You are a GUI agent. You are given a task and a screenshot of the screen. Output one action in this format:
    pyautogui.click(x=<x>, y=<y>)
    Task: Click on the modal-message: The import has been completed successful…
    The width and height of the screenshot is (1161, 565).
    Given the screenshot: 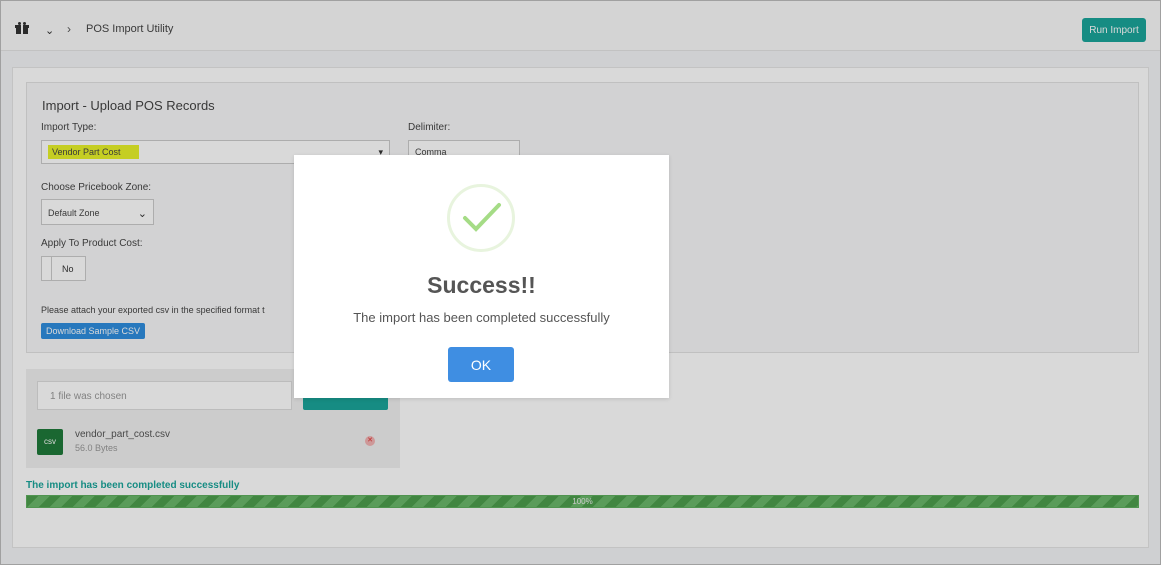 What is the action you would take?
    pyautogui.click(x=481, y=317)
    